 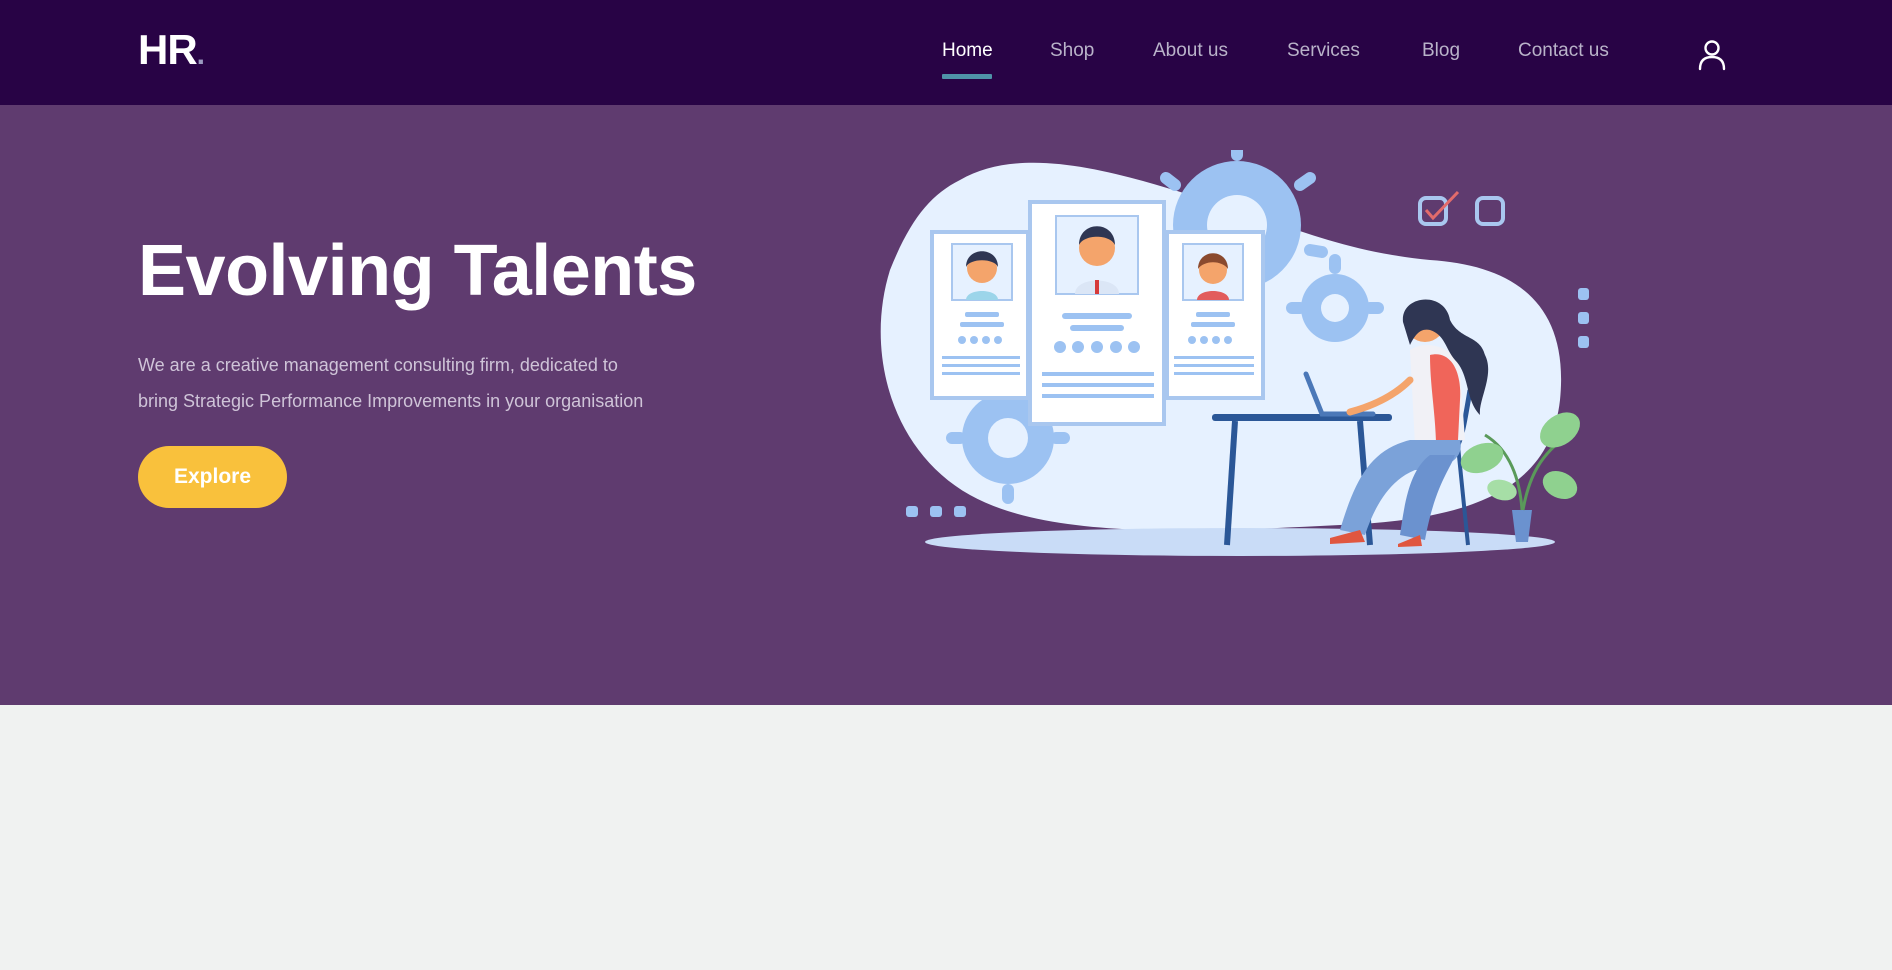 I want to click on nav-home: Home, so click(x=967, y=51).